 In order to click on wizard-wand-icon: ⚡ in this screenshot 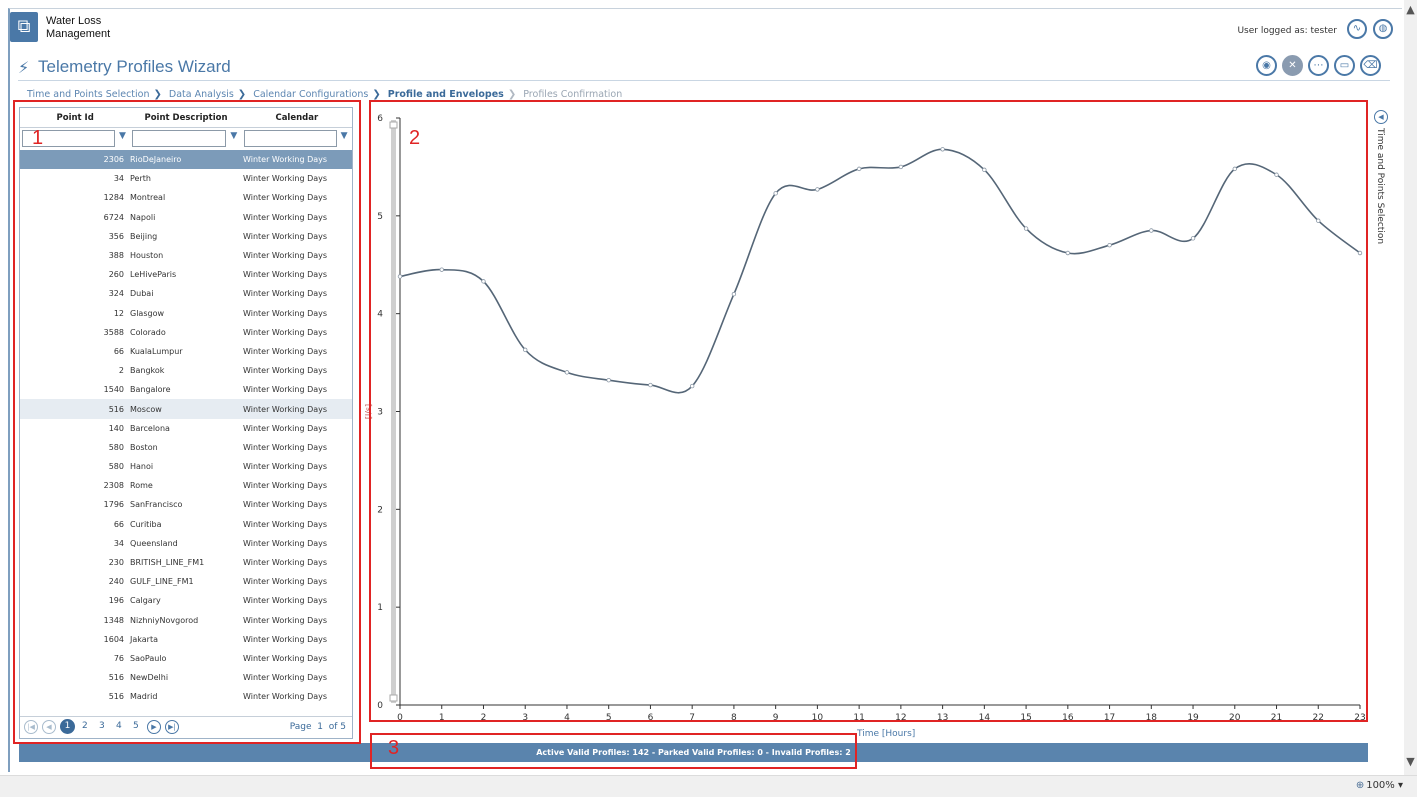, I will do `click(24, 67)`.